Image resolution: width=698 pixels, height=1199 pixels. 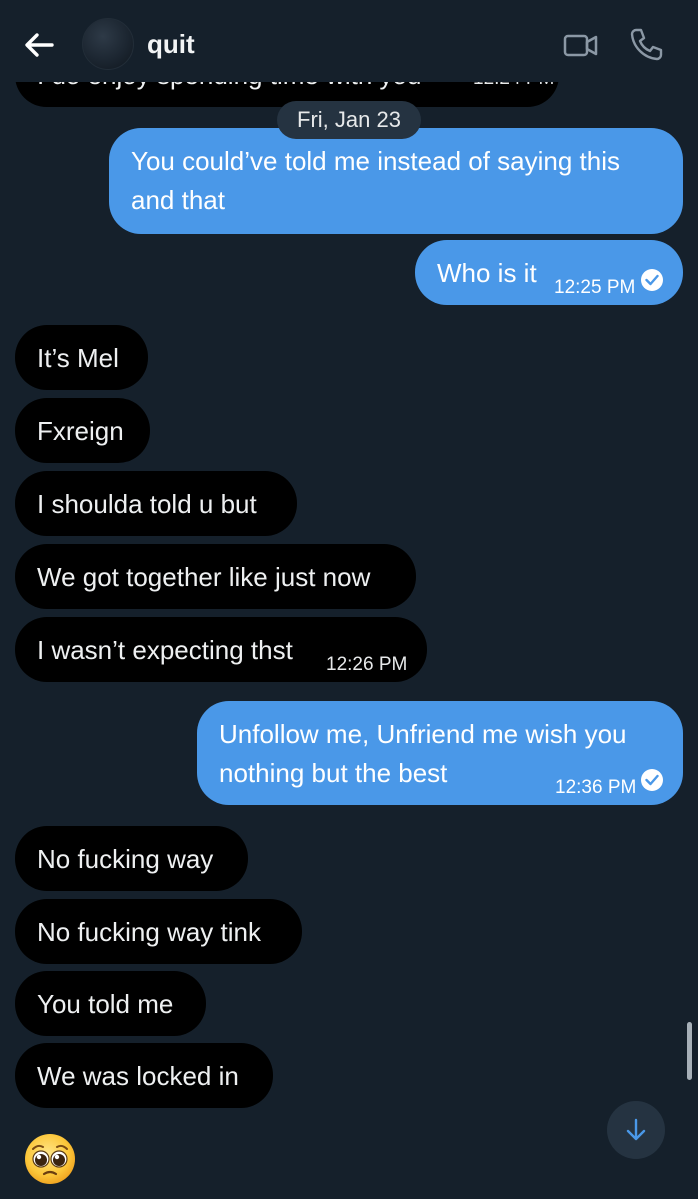 I want to click on scrollbar, so click(x=689, y=1051).